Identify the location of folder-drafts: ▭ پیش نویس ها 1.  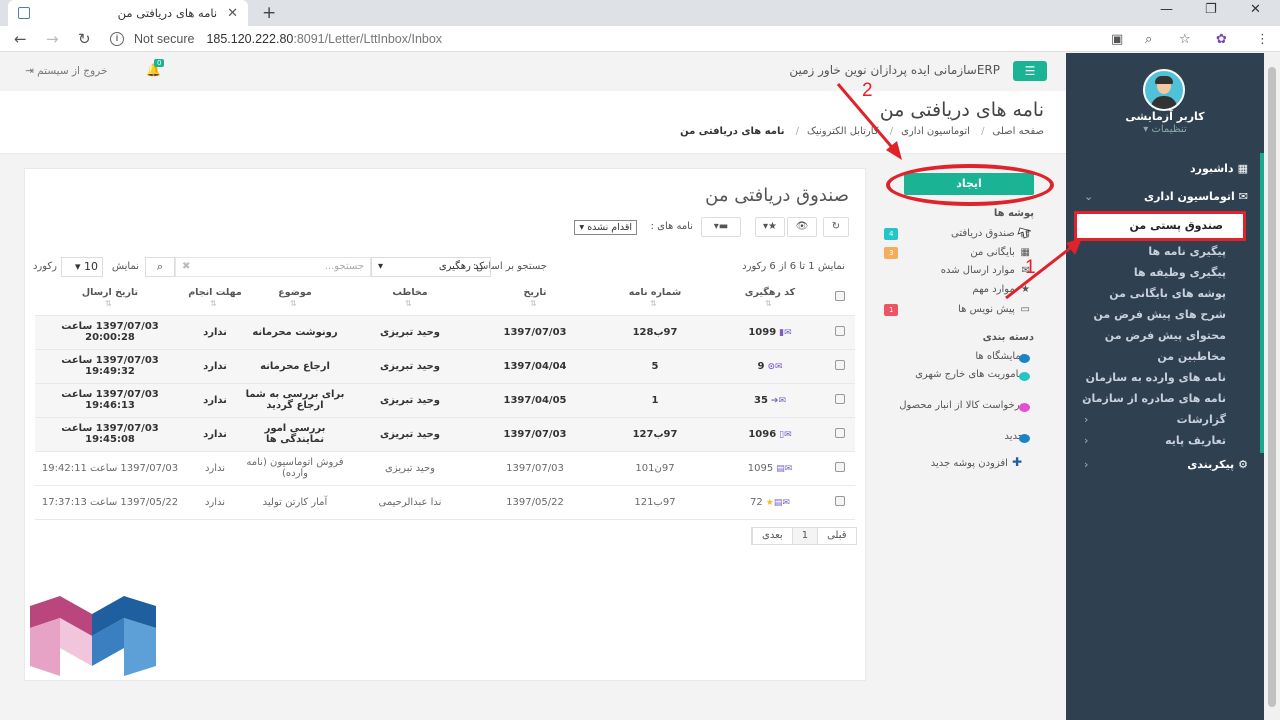
(955, 310).